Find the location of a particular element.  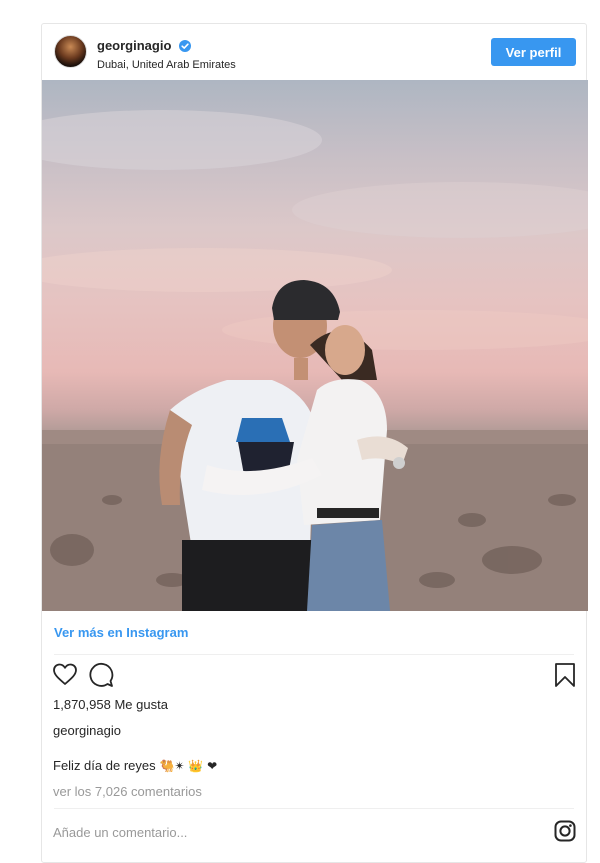

user-block: georginagio Dubai, United Arab Emirates is located at coordinates (166, 54).